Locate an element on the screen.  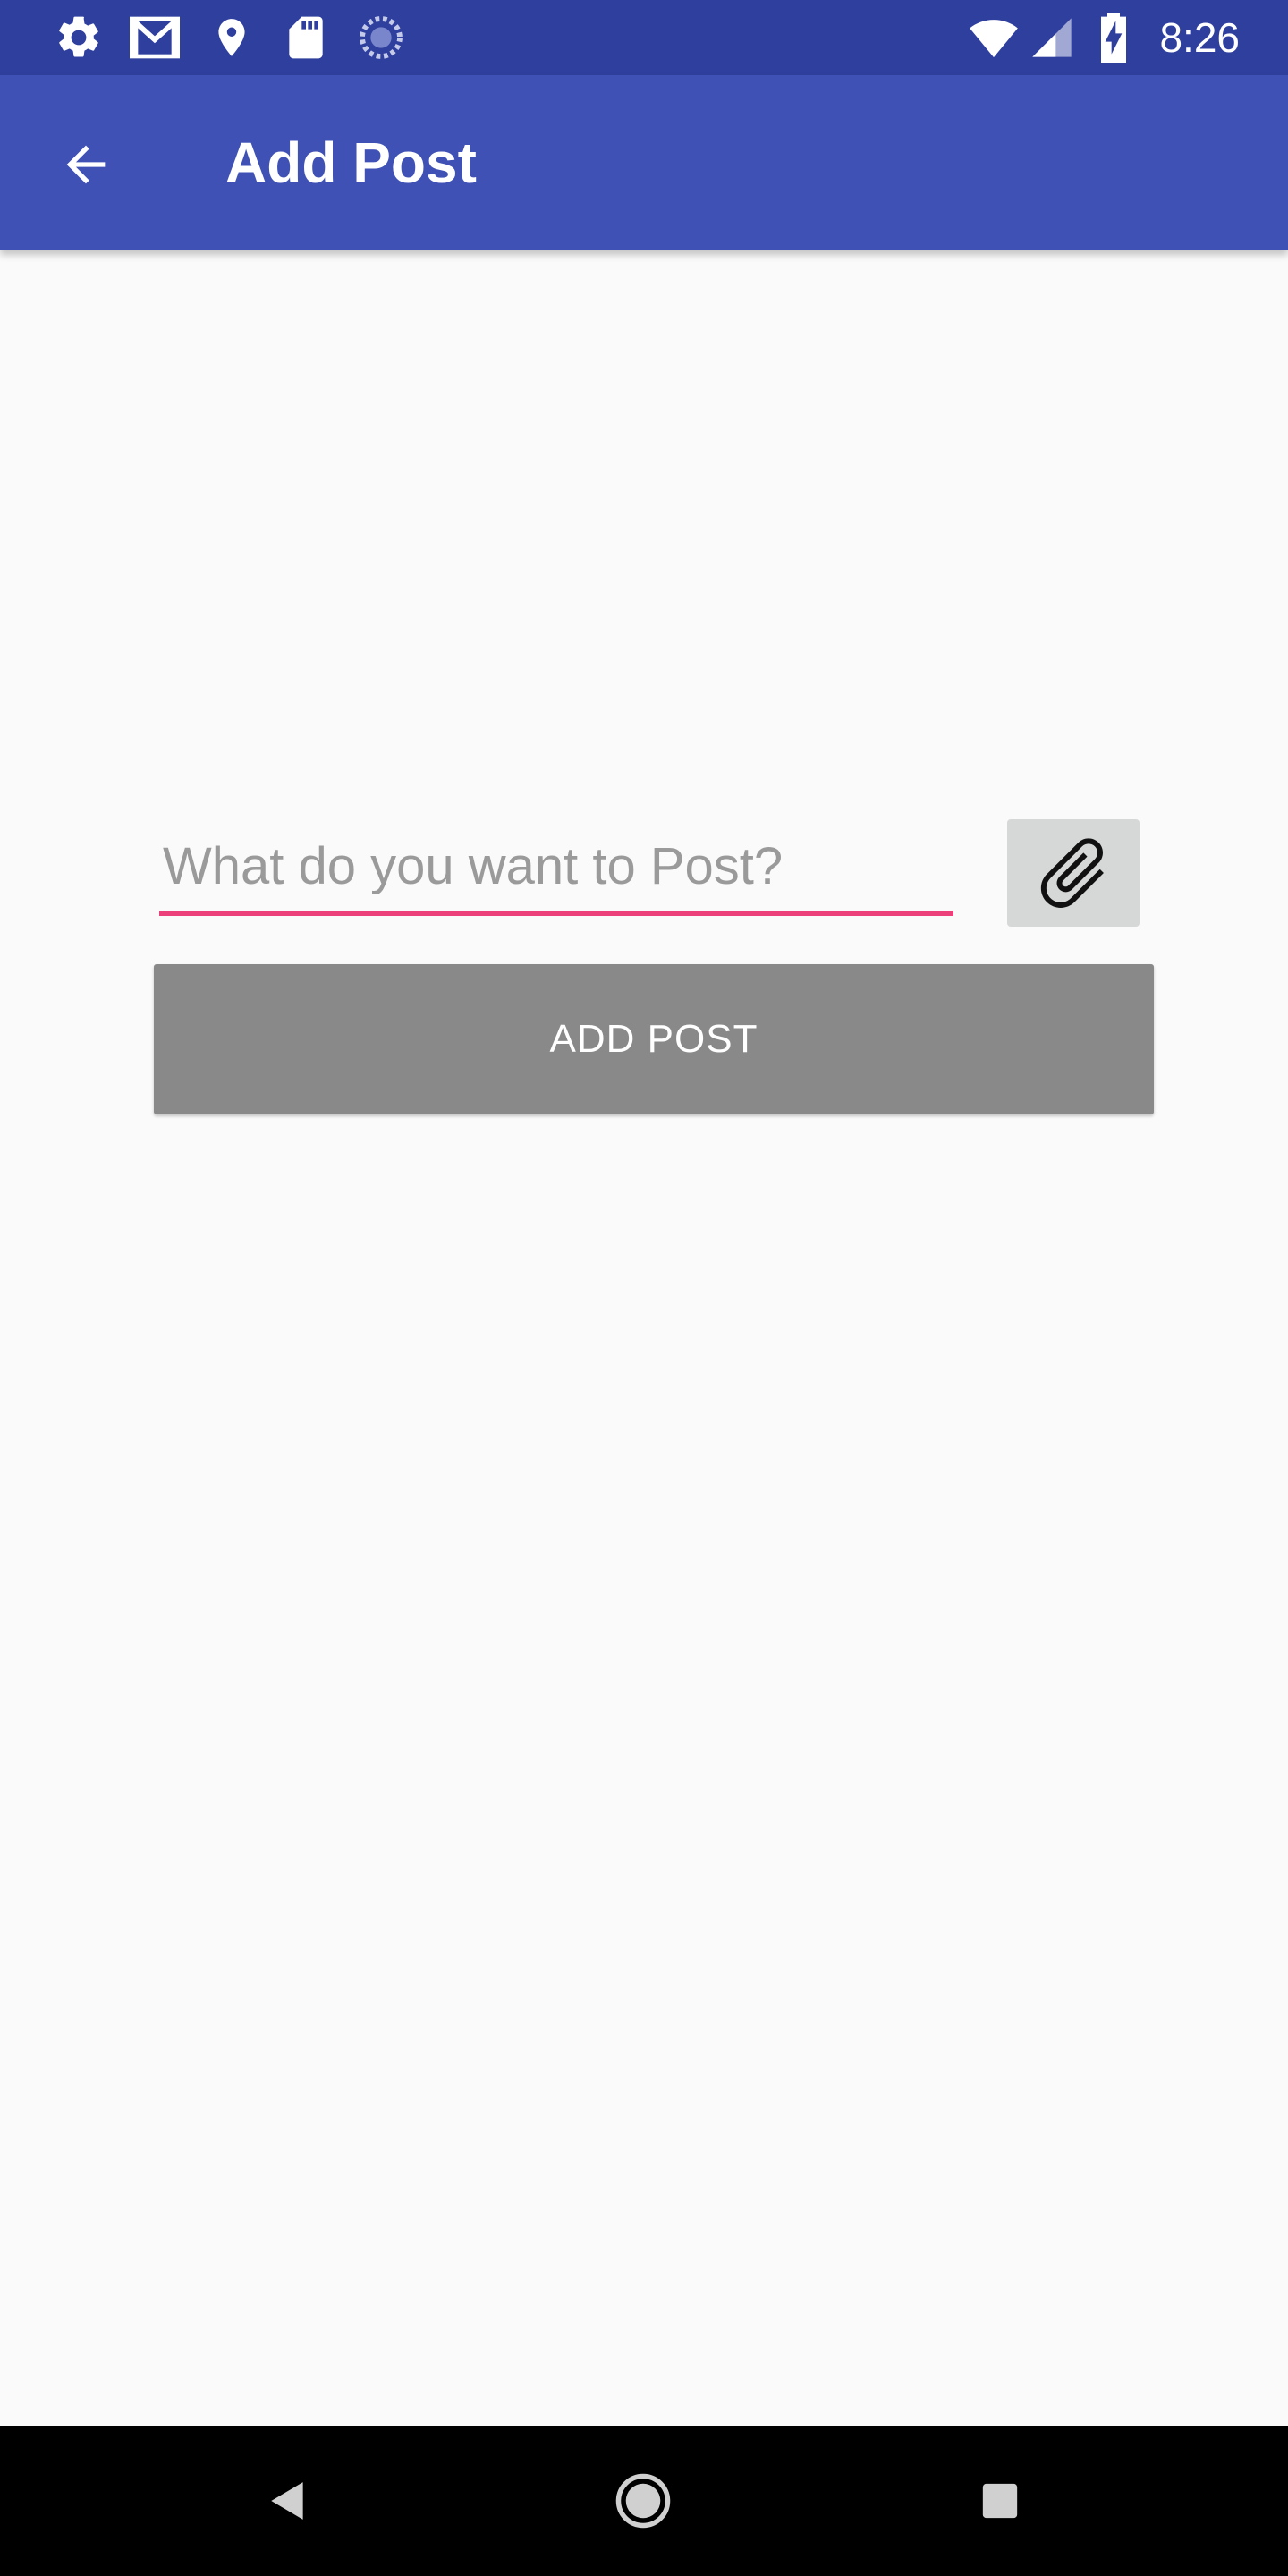
back-triangle-icon is located at coordinates (287, 2501).